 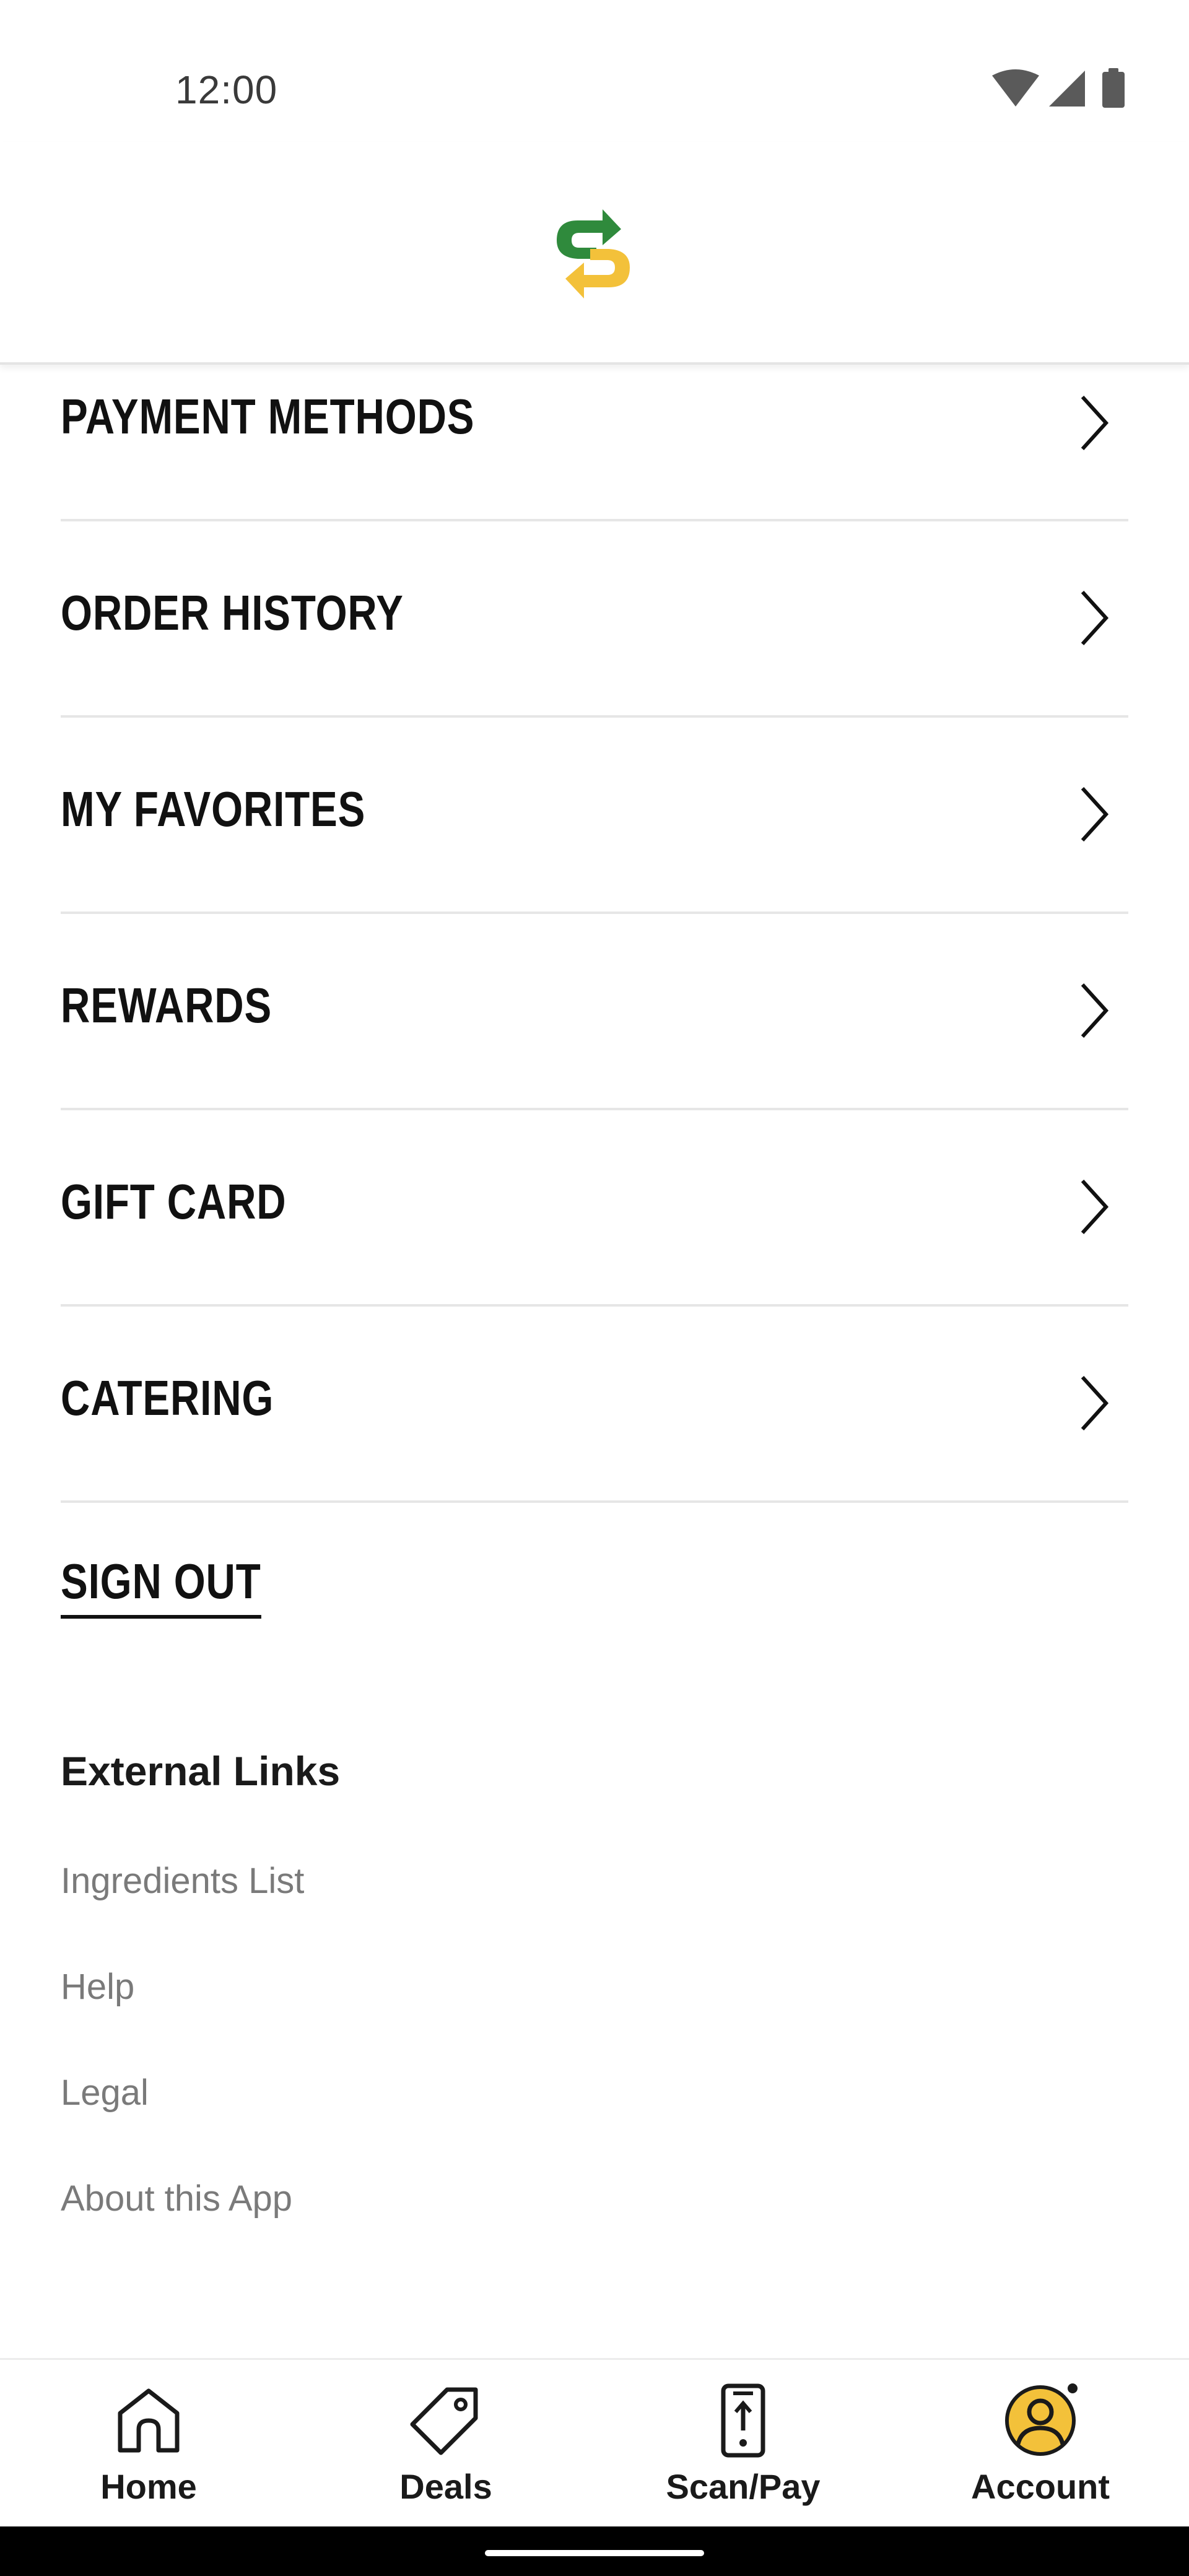 I want to click on notification-dot-icon, so click(x=1073, y=2388).